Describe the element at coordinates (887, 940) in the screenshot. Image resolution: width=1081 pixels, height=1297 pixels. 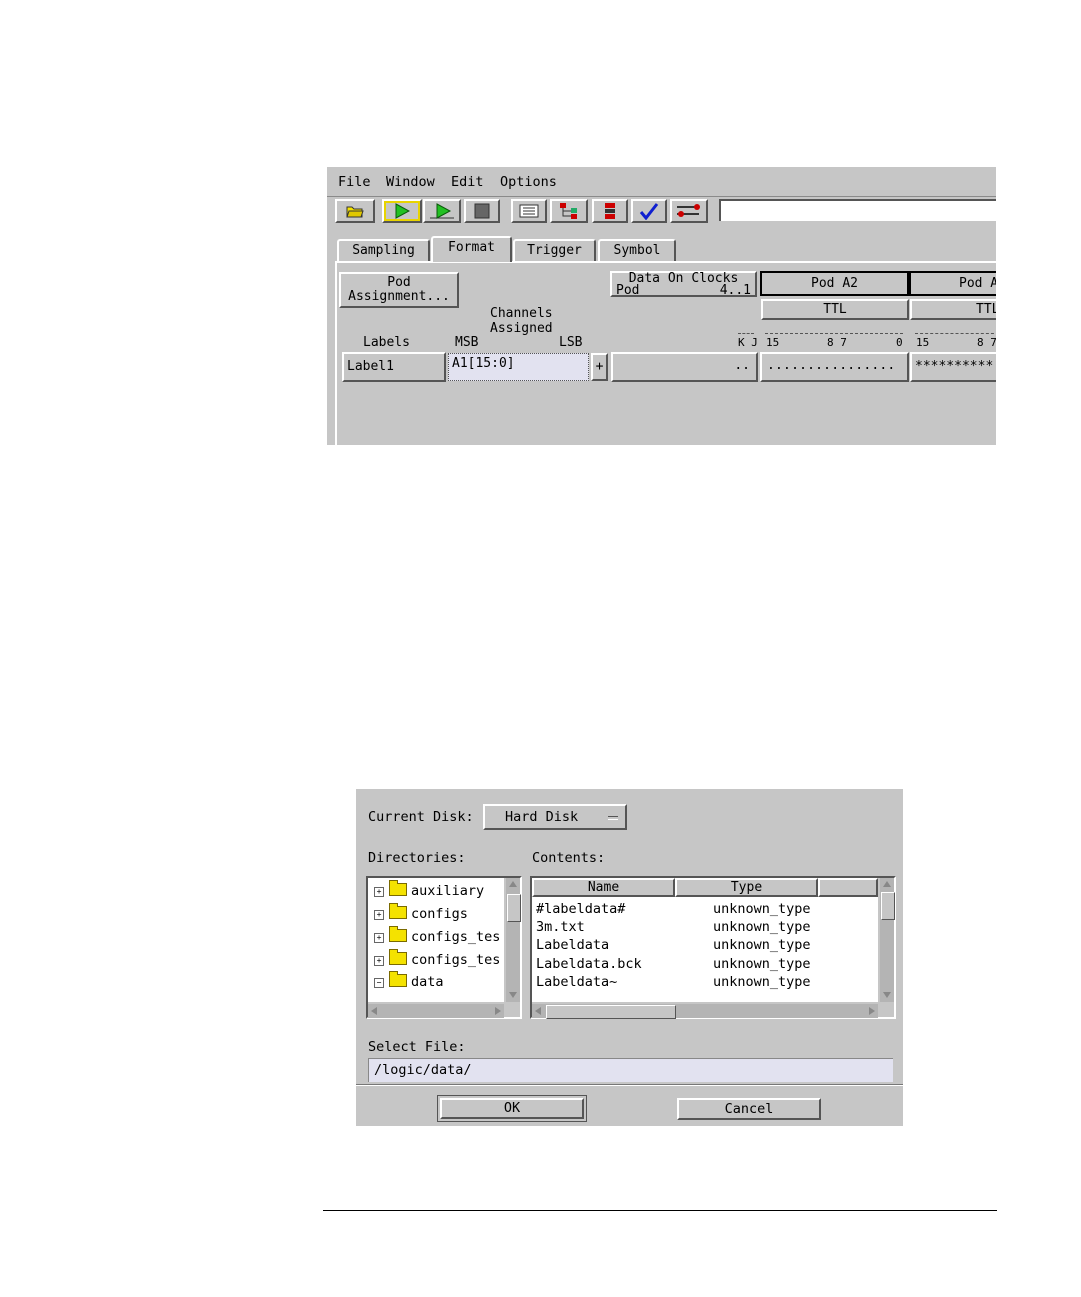
I see `contents-vscroll` at that location.